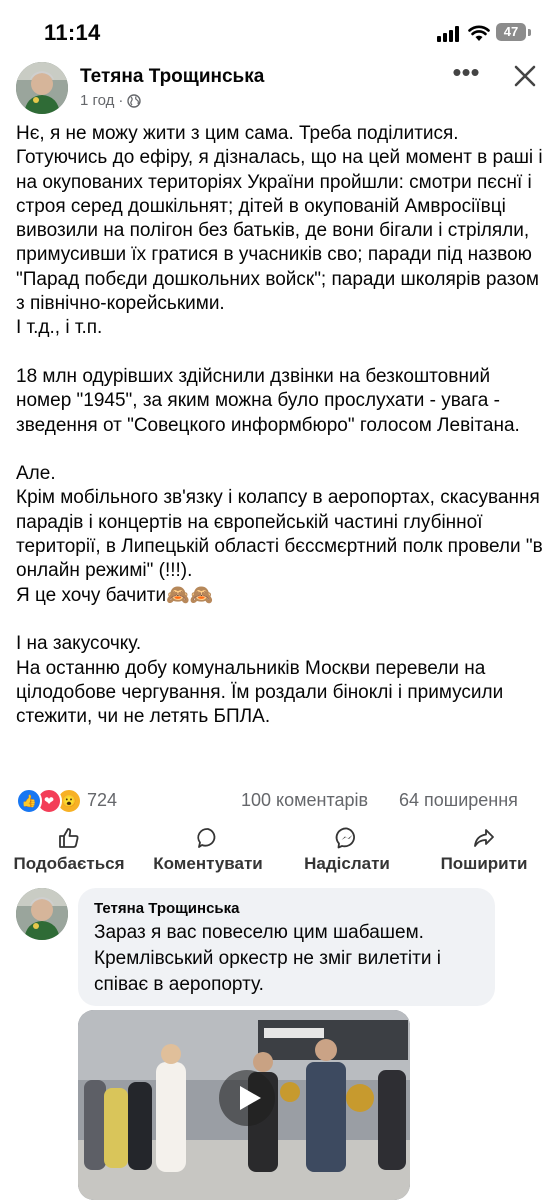 Image resolution: width=554 pixels, height=1200 pixels. What do you see at coordinates (479, 33) in the screenshot?
I see `wifi-icon` at bounding box center [479, 33].